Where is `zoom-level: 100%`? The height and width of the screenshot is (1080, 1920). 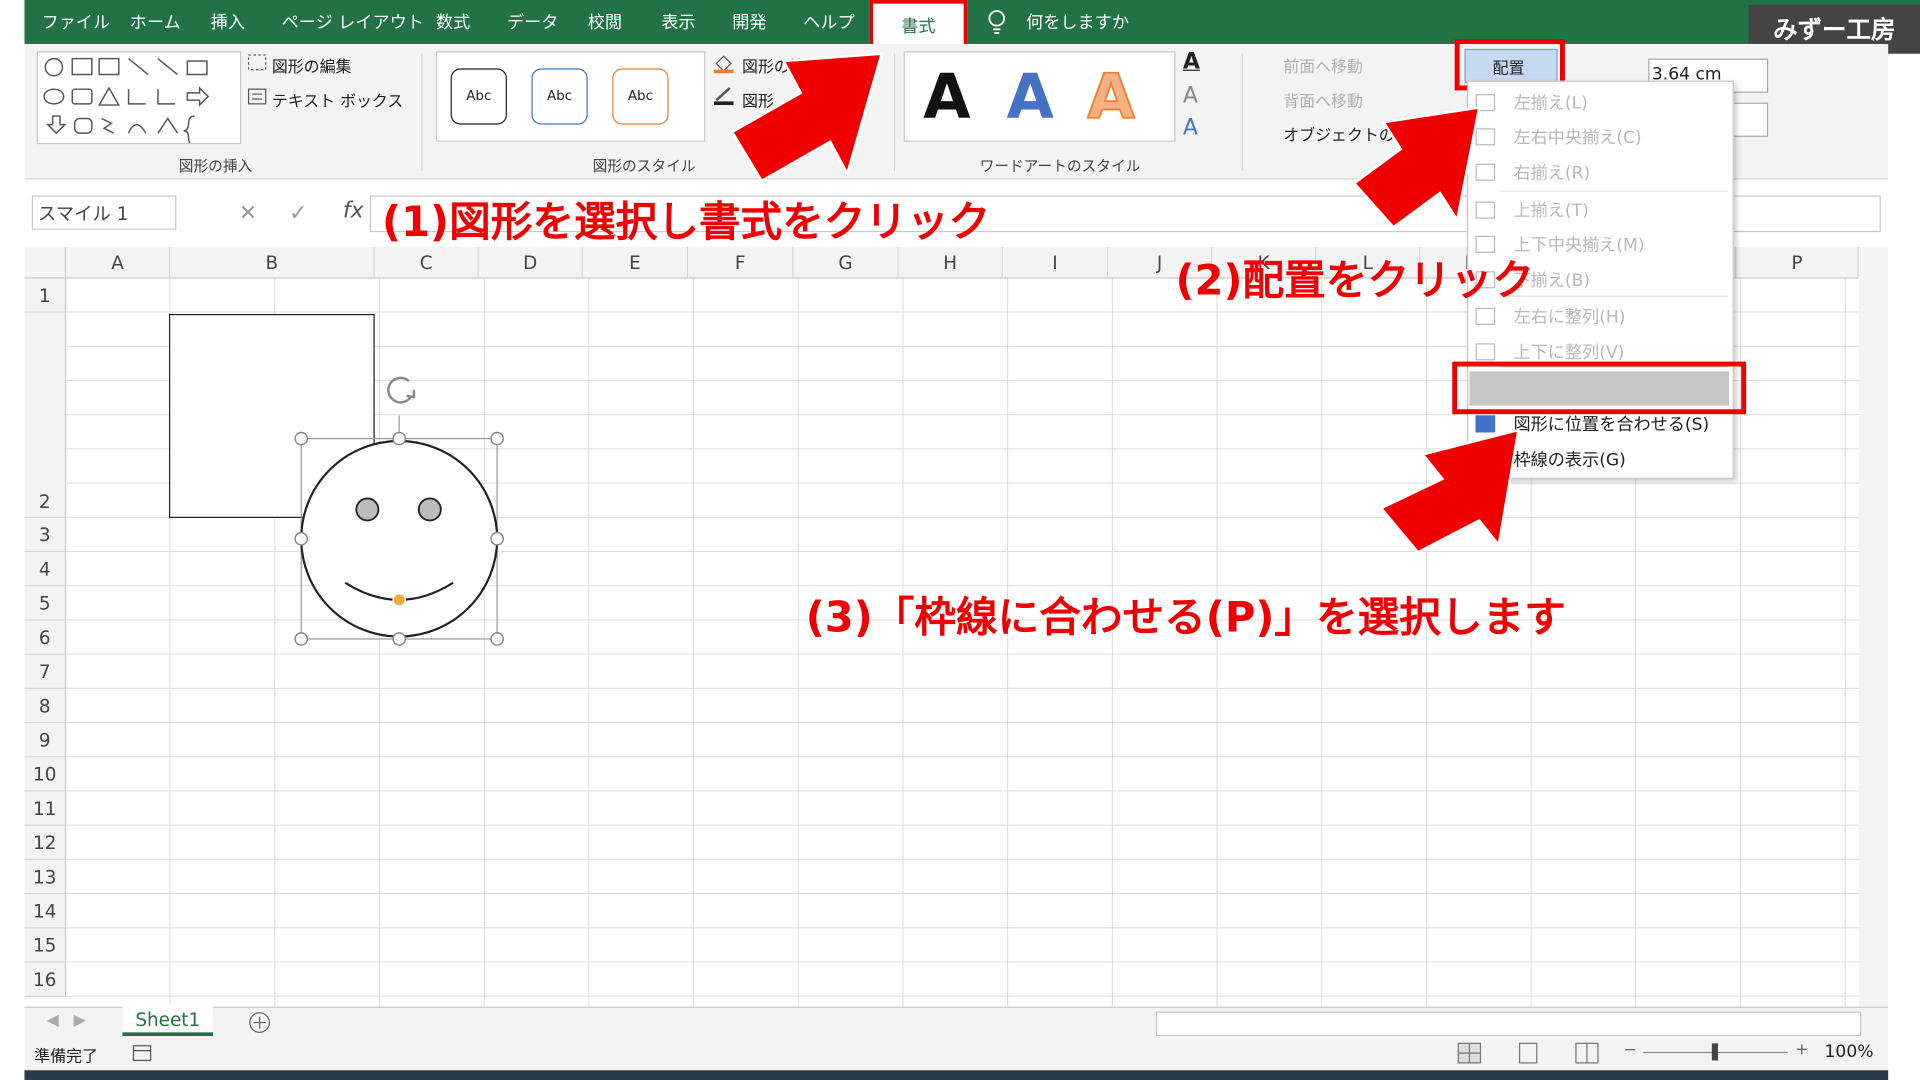
zoom-level: 100% is located at coordinates (1849, 1052).